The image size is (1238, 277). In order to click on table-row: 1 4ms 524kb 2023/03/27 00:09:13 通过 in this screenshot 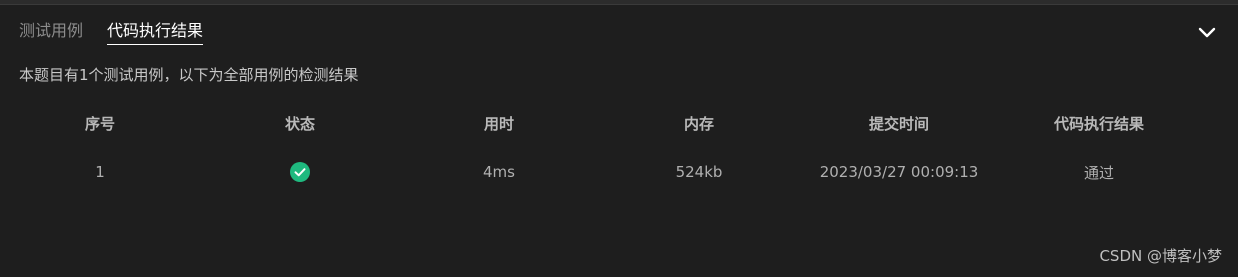, I will do `click(619, 172)`.